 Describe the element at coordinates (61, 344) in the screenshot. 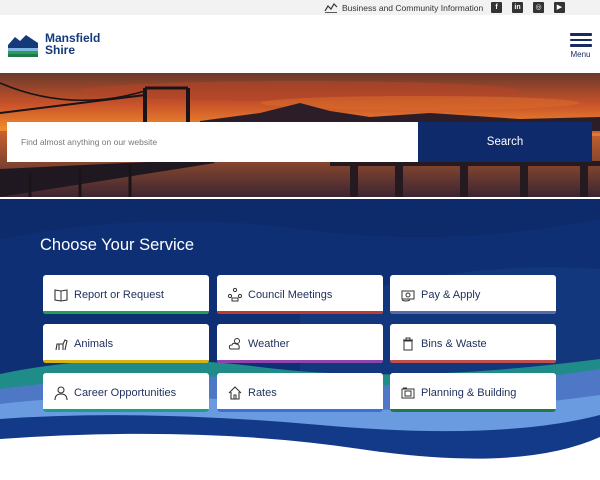

I see `dog-icon` at that location.